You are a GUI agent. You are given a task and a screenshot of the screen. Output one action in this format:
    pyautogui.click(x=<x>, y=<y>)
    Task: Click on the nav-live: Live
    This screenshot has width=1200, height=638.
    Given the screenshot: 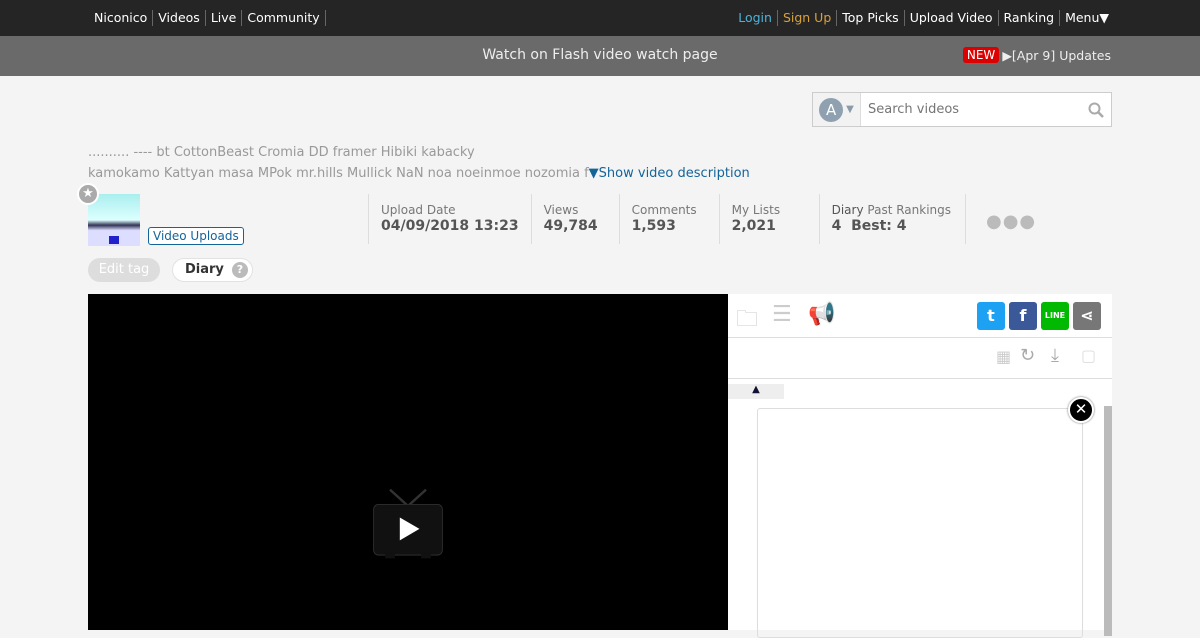 What is the action you would take?
    pyautogui.click(x=224, y=18)
    